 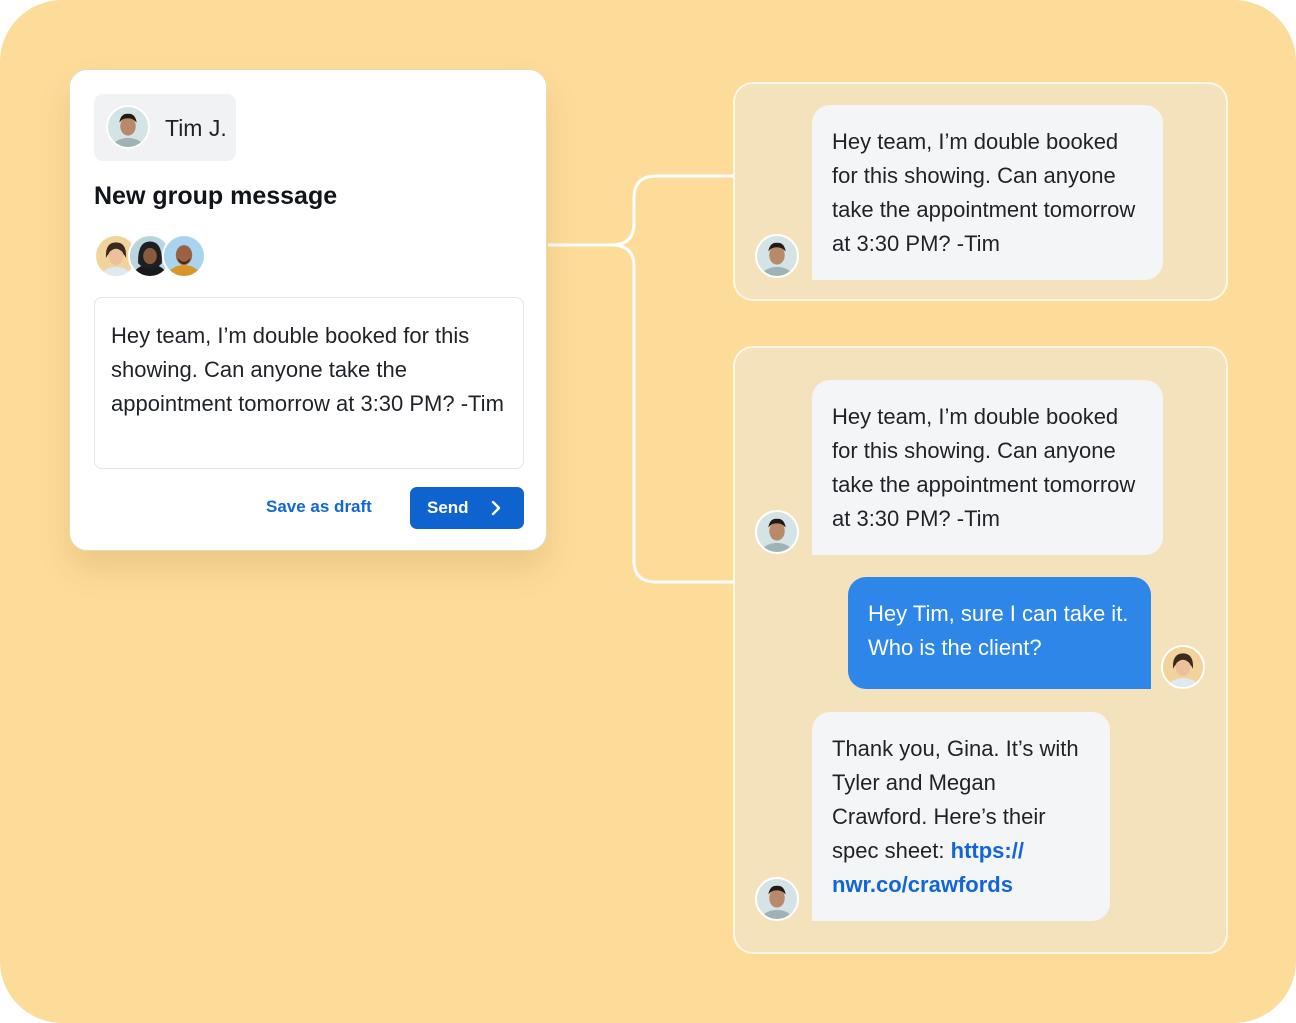 I want to click on compose-title: New group message, so click(x=216, y=196).